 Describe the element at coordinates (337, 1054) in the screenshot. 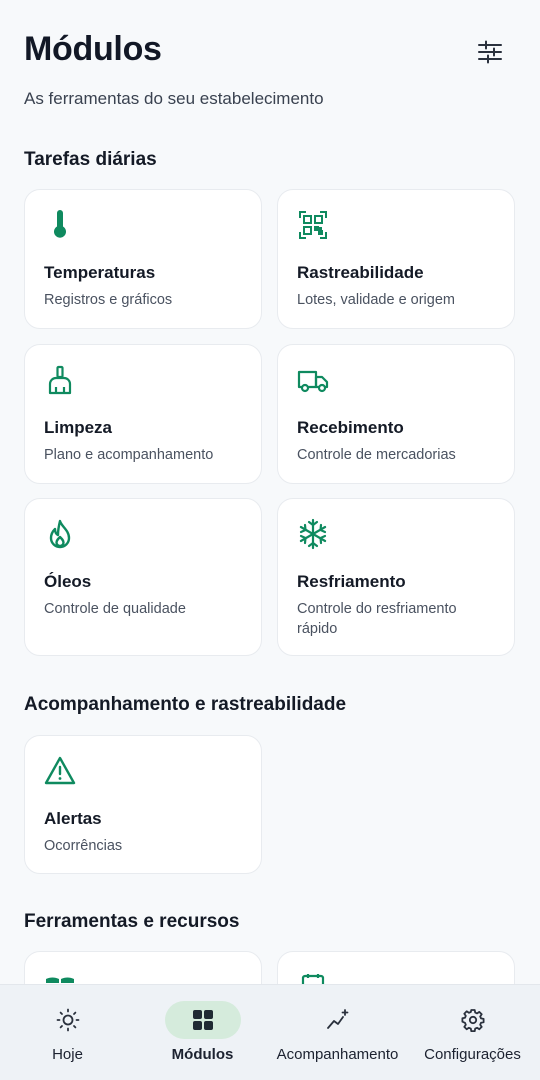

I see `nav-label: Acompanhamento` at that location.